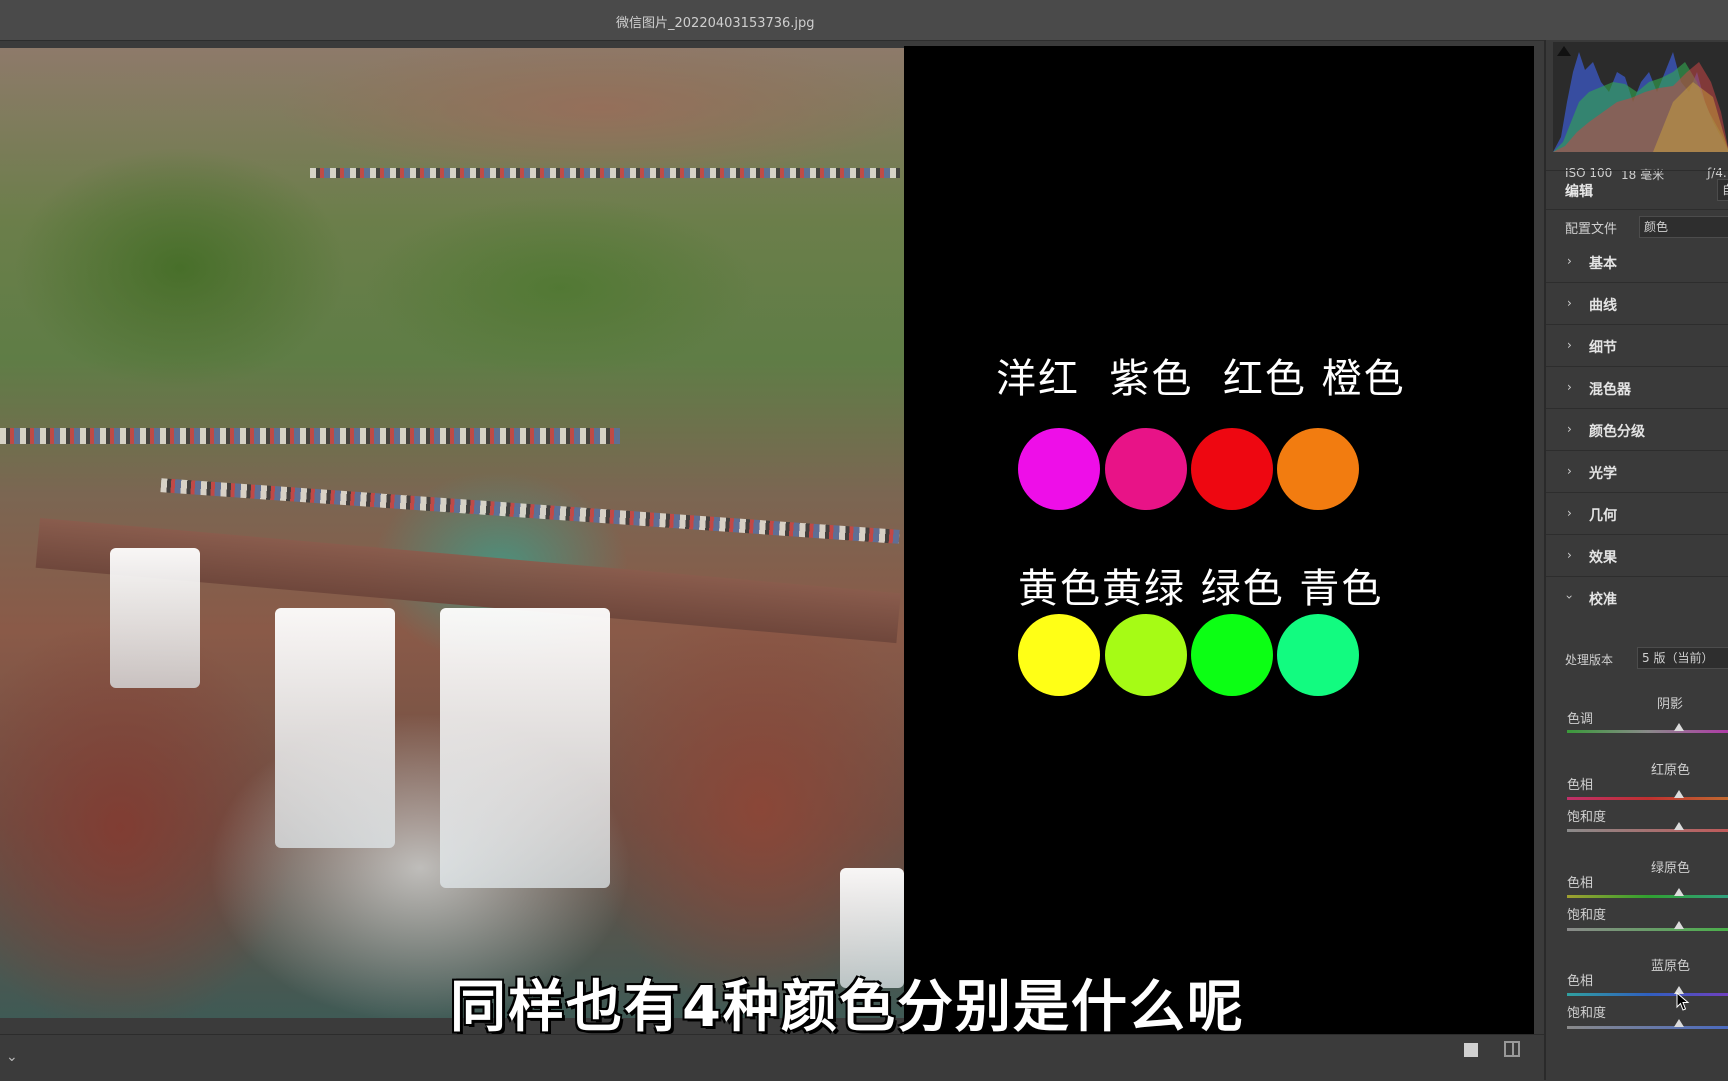  I want to click on histogram, so click(1640, 97).